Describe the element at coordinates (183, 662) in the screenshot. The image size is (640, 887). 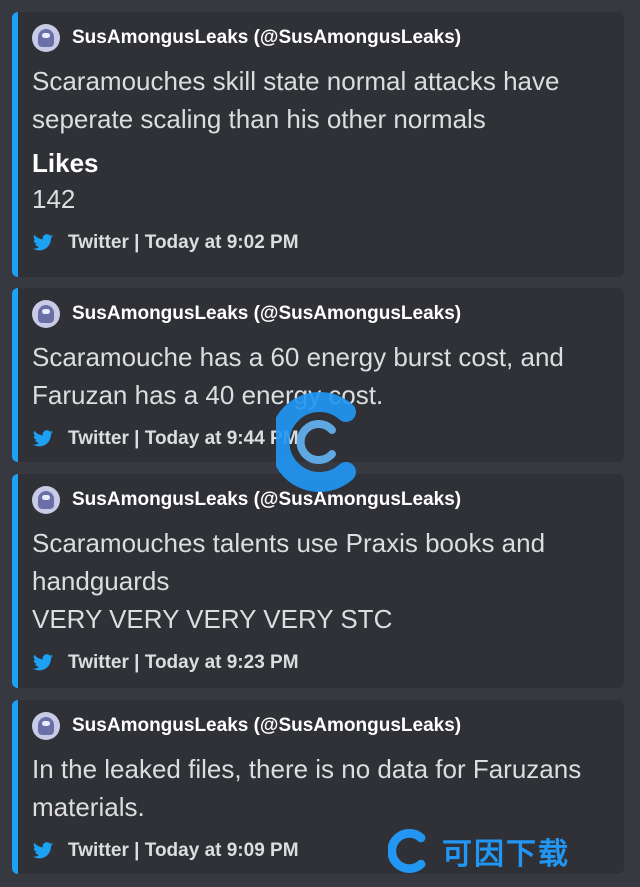
I see `footer-text: Twitter | Today at 9:23 PM` at that location.